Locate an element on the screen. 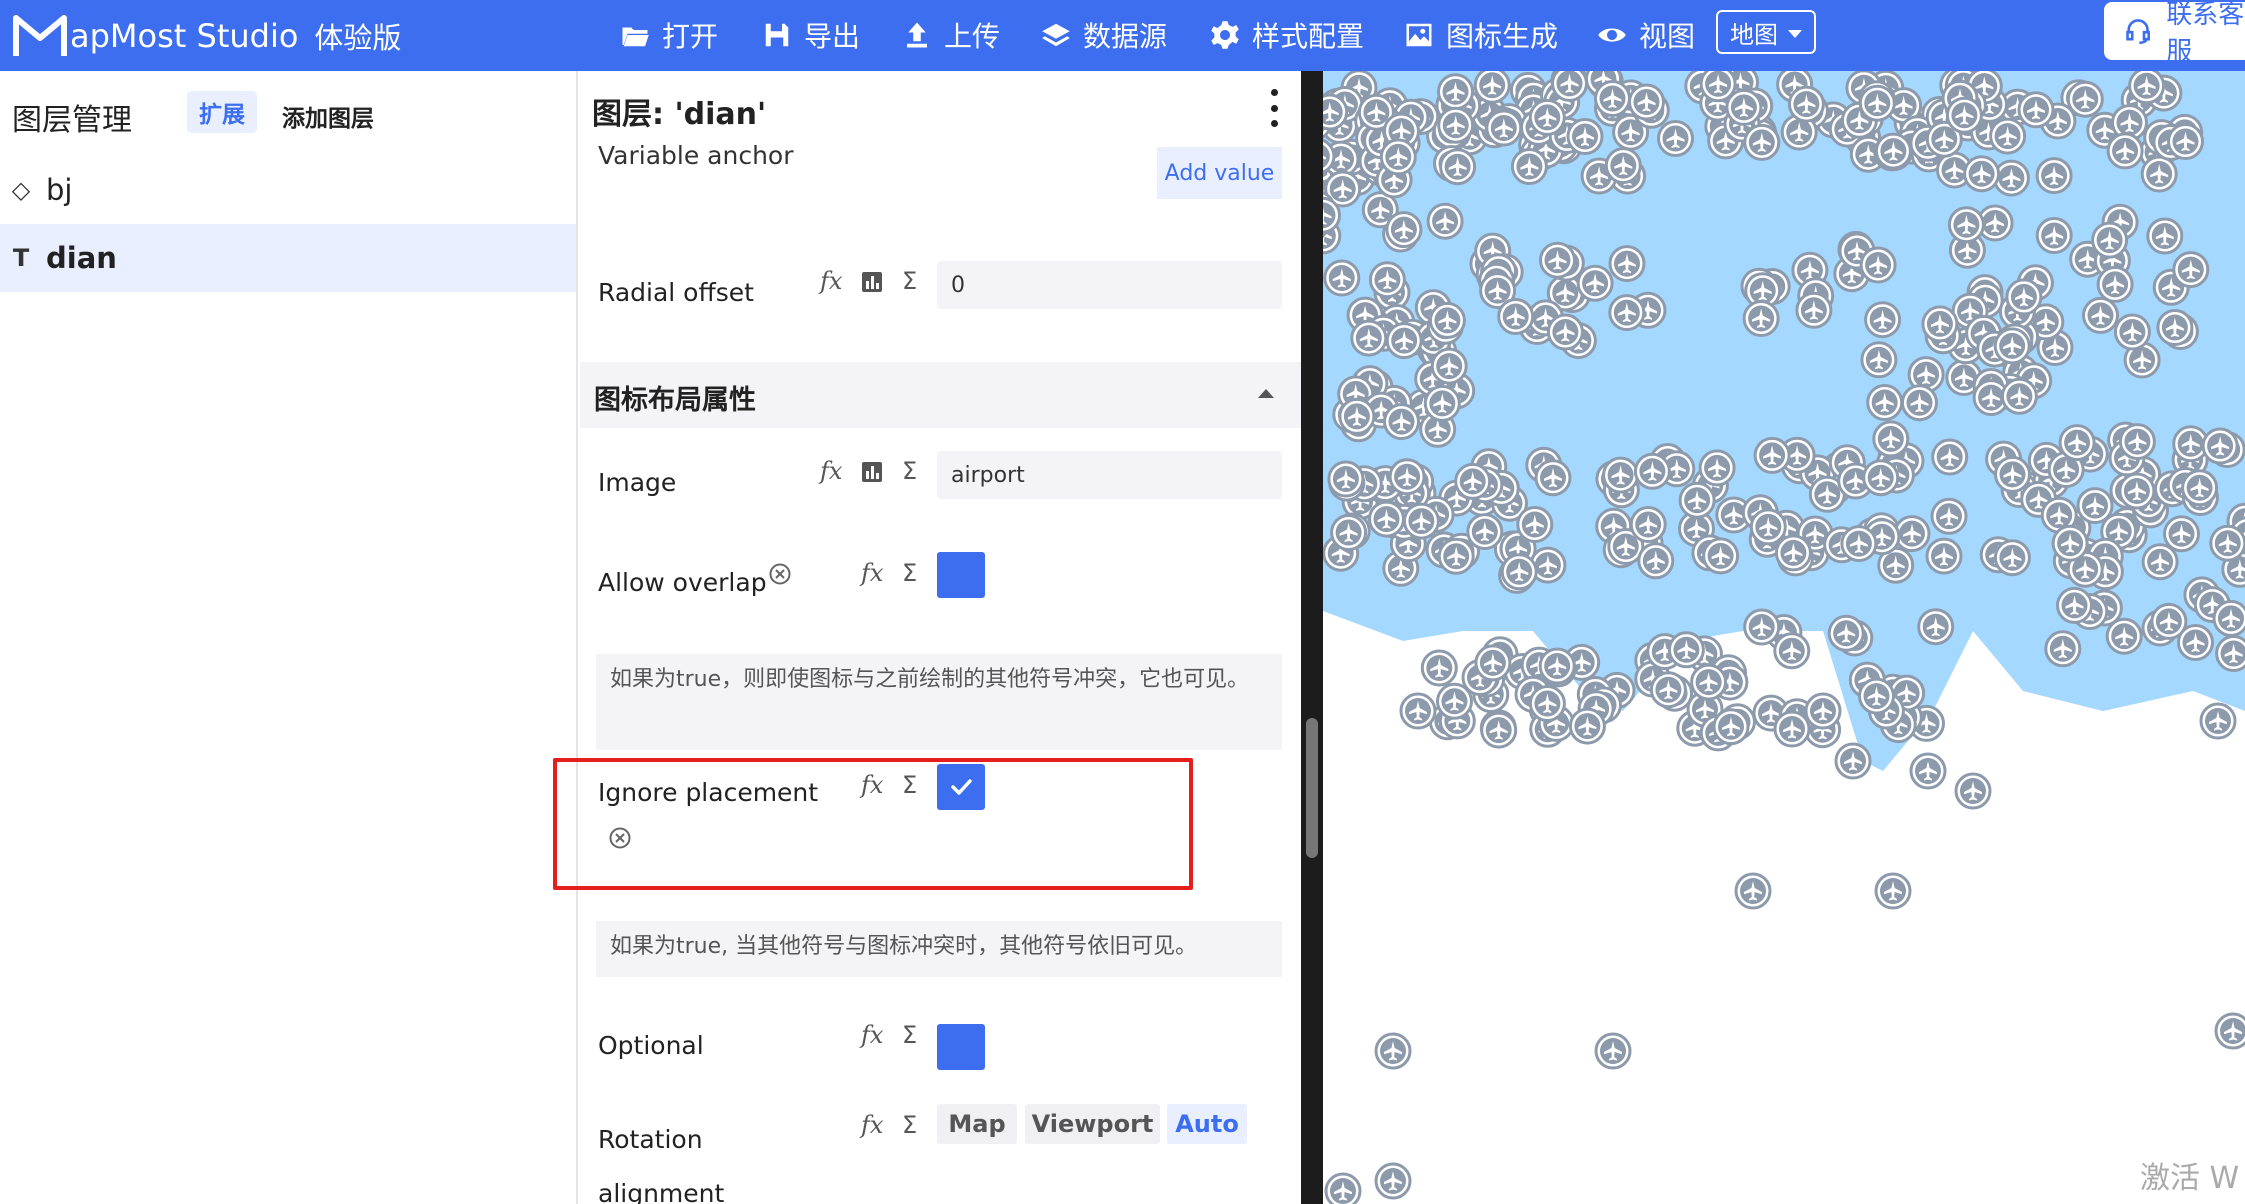  rotation-option-map: Map is located at coordinates (977, 1124).